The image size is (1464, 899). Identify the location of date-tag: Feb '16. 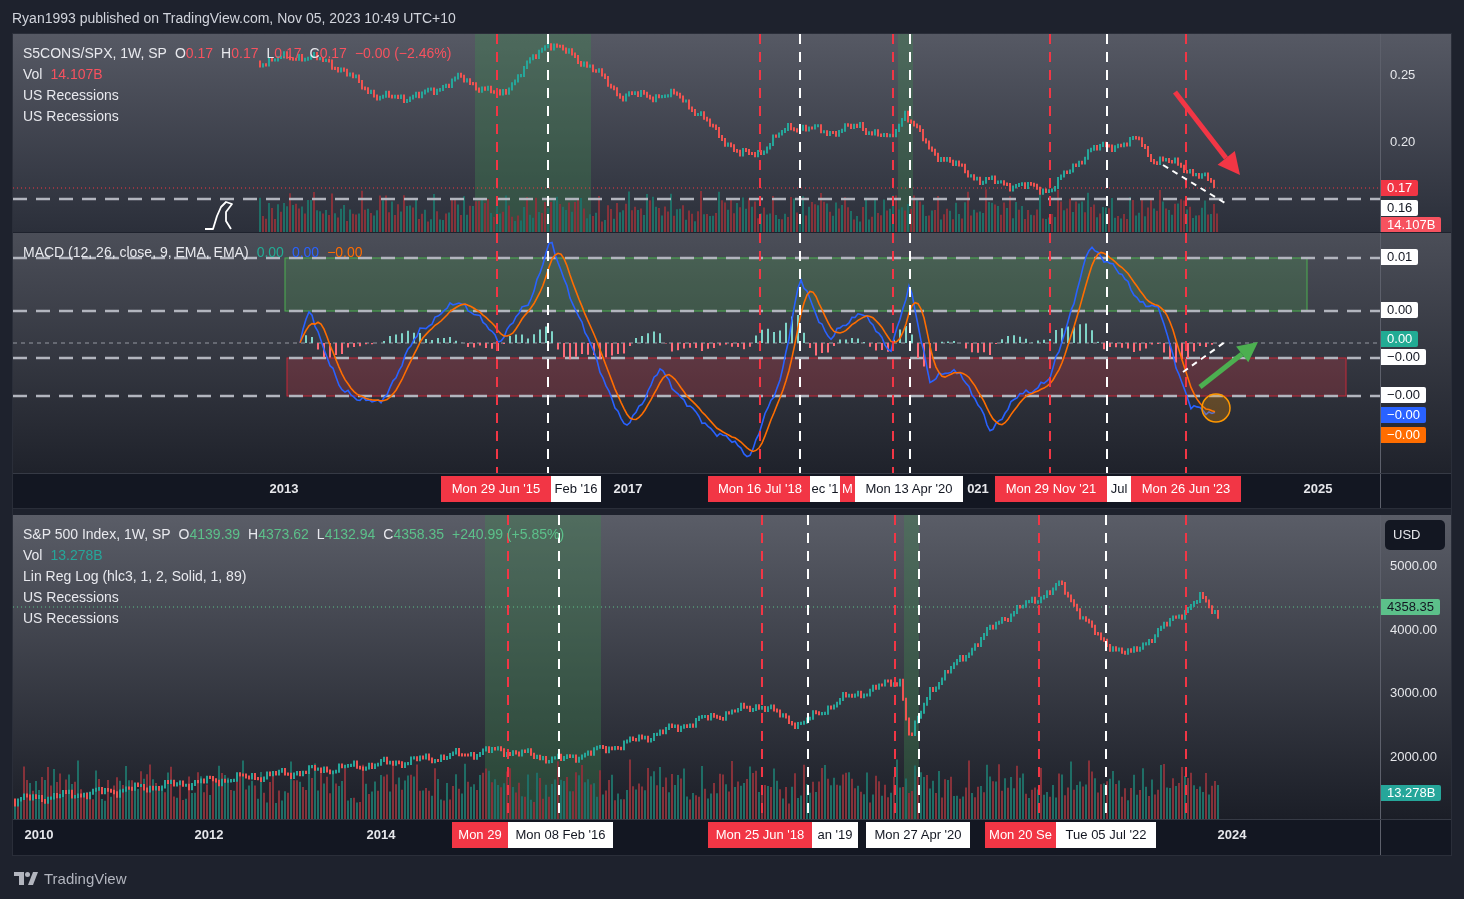
(576, 489).